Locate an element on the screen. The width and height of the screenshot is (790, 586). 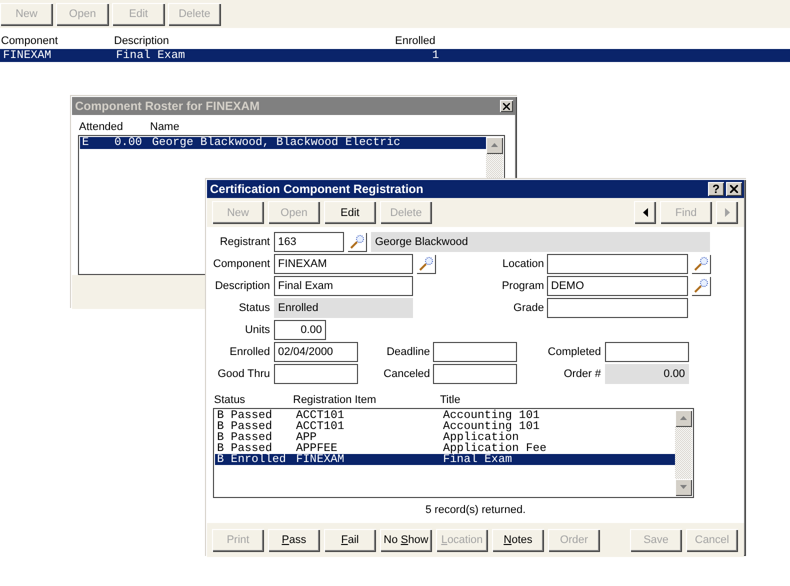
table-row: FINEXAM Final Exam 1 is located at coordinates (395, 55).